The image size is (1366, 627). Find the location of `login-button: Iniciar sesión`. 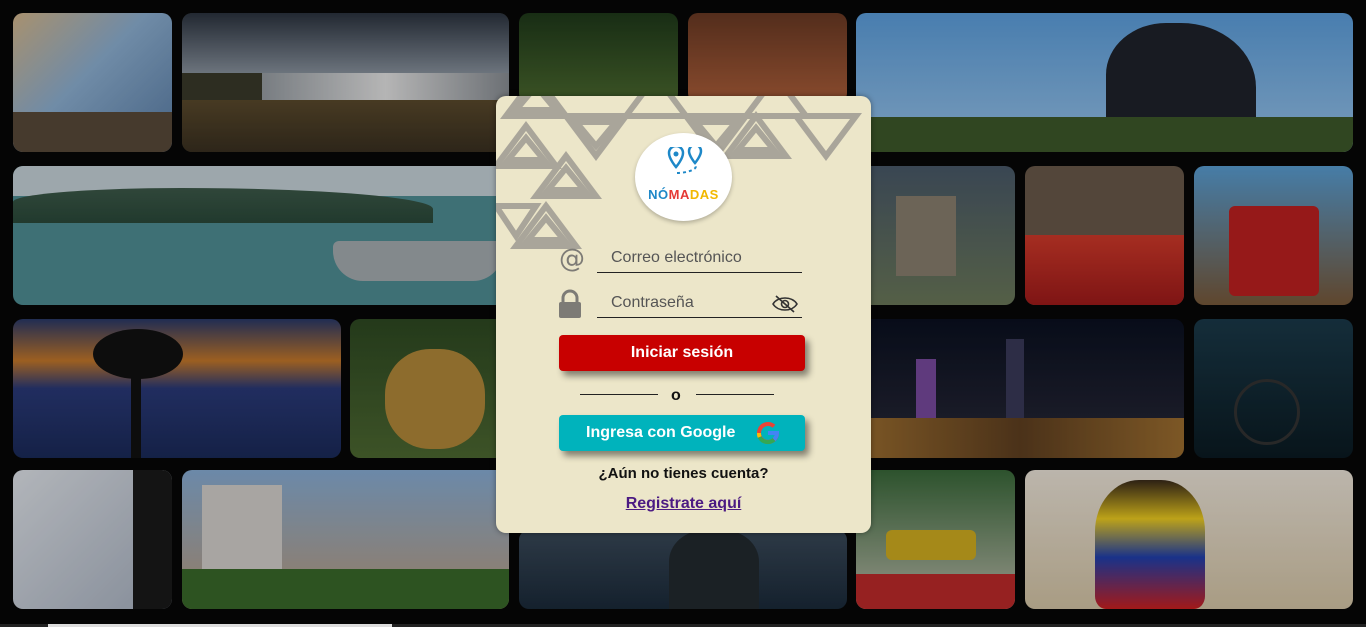

login-button: Iniciar sesión is located at coordinates (682, 353).